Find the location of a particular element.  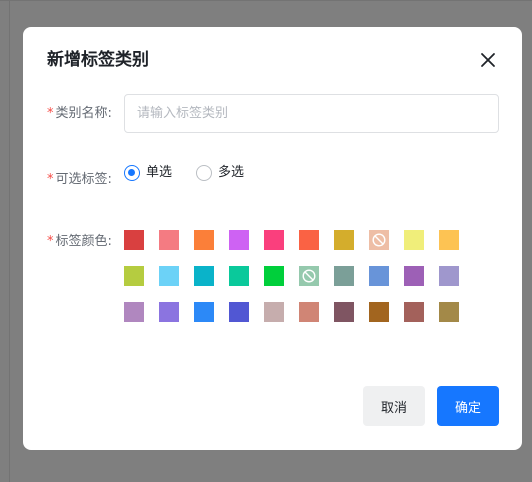

radio-single-circle is located at coordinates (132, 173).